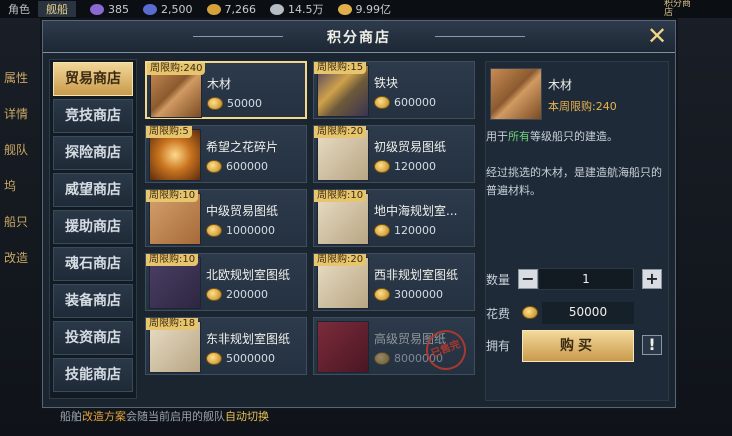 The image size is (732, 436). Describe the element at coordinates (169, 132) in the screenshot. I see `limit-badge: 周限购:5` at that location.